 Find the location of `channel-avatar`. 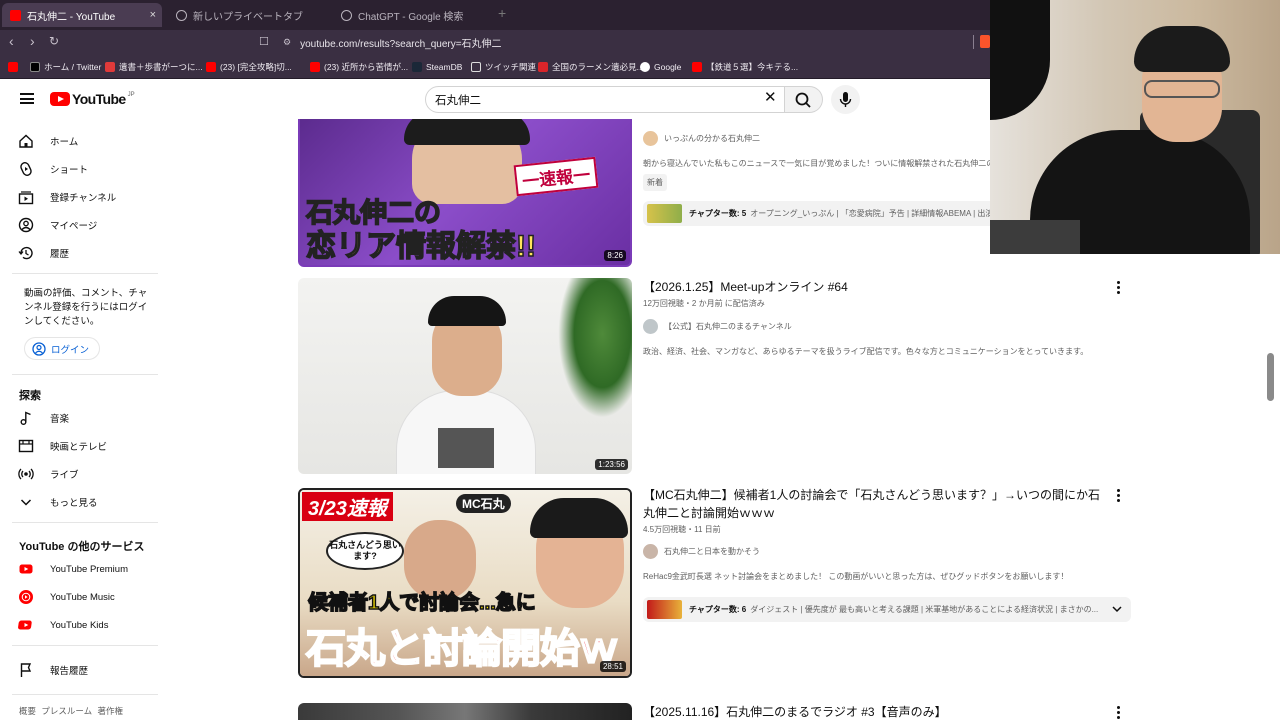

channel-avatar is located at coordinates (650, 138).